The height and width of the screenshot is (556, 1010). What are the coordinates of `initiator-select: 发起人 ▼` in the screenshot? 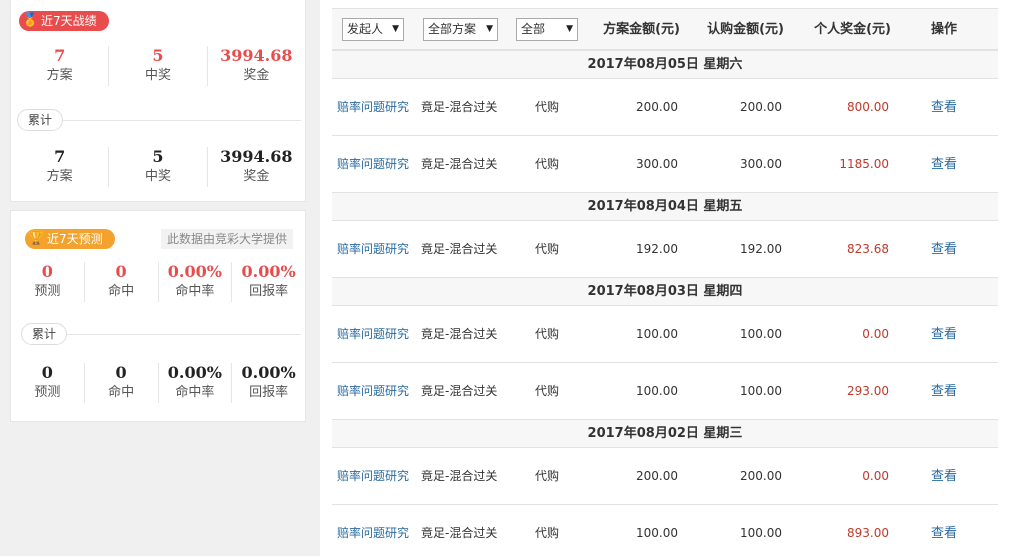 It's located at (373, 29).